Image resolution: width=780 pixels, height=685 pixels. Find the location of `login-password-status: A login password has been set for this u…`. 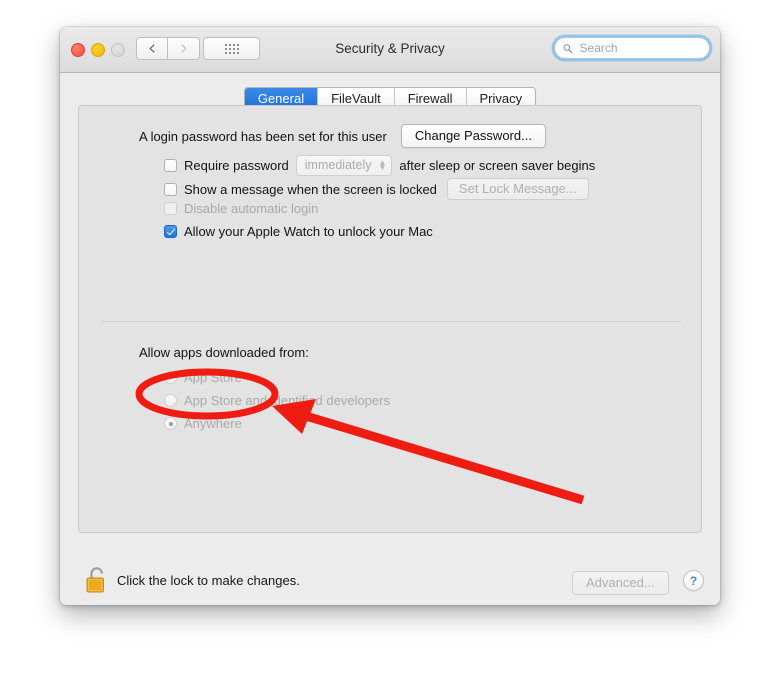

login-password-status: A login password has been set for this u… is located at coordinates (263, 136).